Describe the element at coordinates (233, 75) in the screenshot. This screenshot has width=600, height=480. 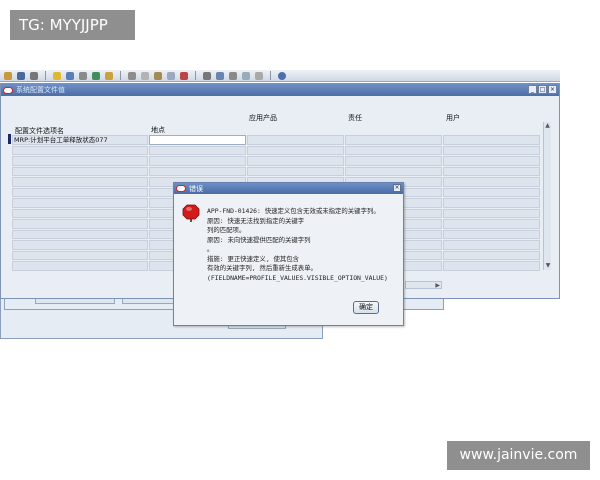
I see `window-icon` at that location.